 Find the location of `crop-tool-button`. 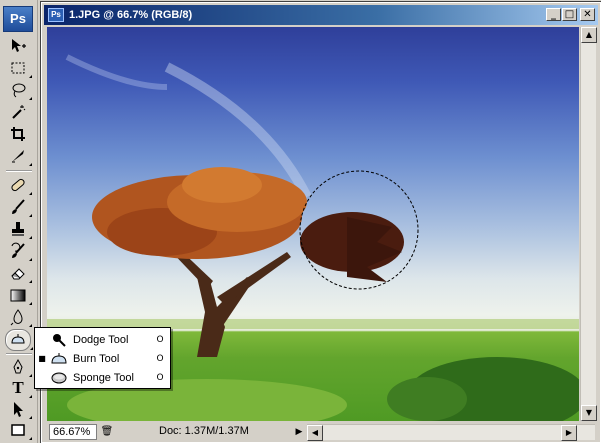

crop-tool-button is located at coordinates (18, 134).